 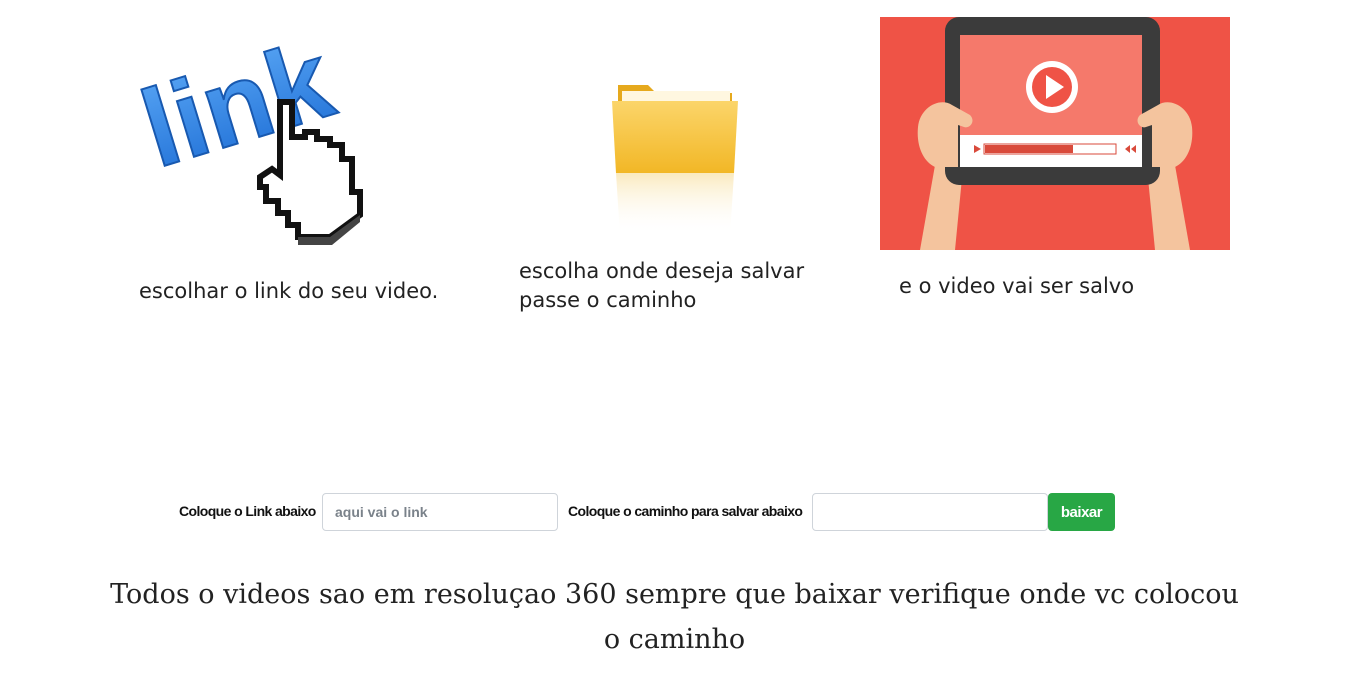 What do you see at coordinates (247, 511) in the screenshot?
I see `link-label: Coloque o Link abaixo` at bounding box center [247, 511].